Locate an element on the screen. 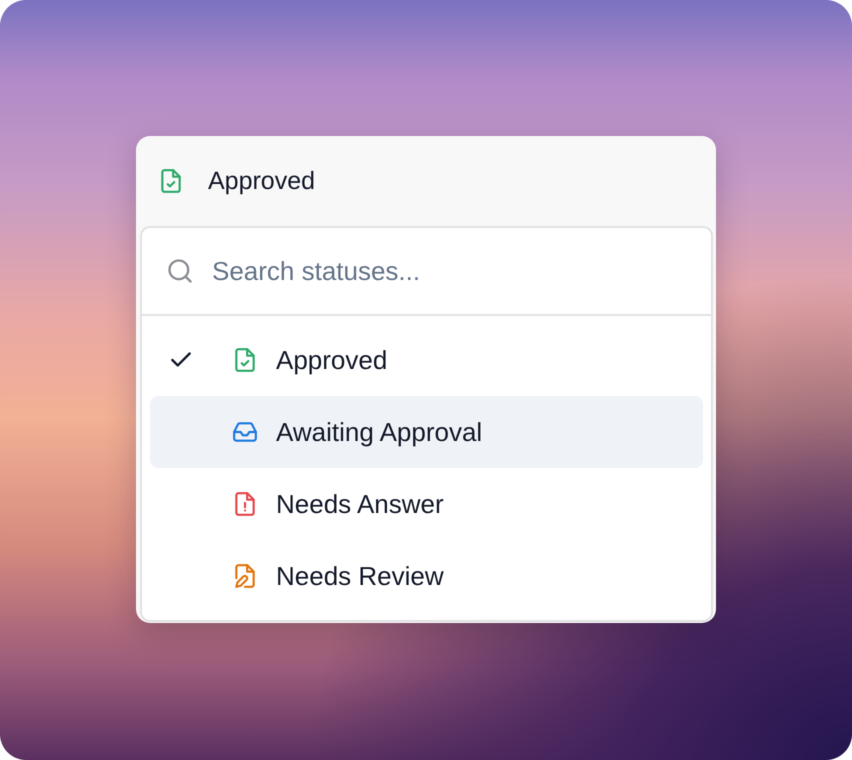  status-option: Needs Answer is located at coordinates (426, 504).